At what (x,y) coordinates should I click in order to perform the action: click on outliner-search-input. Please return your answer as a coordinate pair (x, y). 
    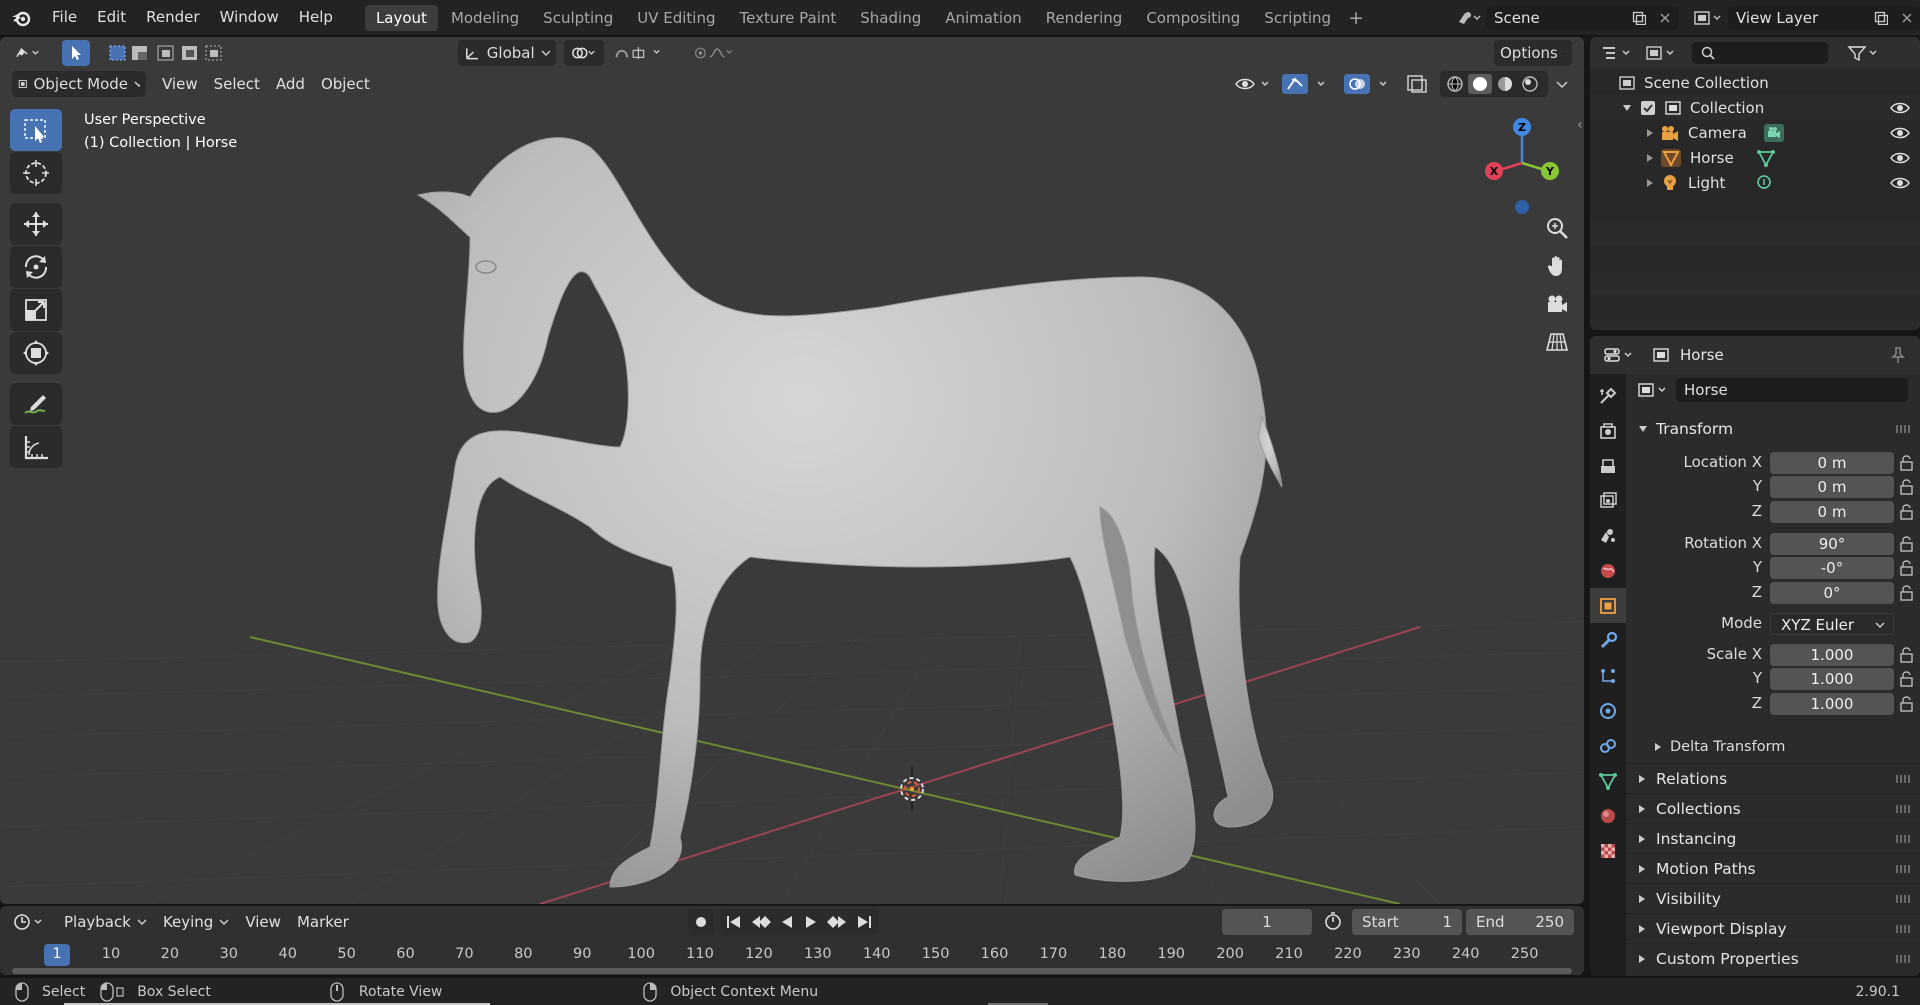
    Looking at the image, I should click on (1760, 53).